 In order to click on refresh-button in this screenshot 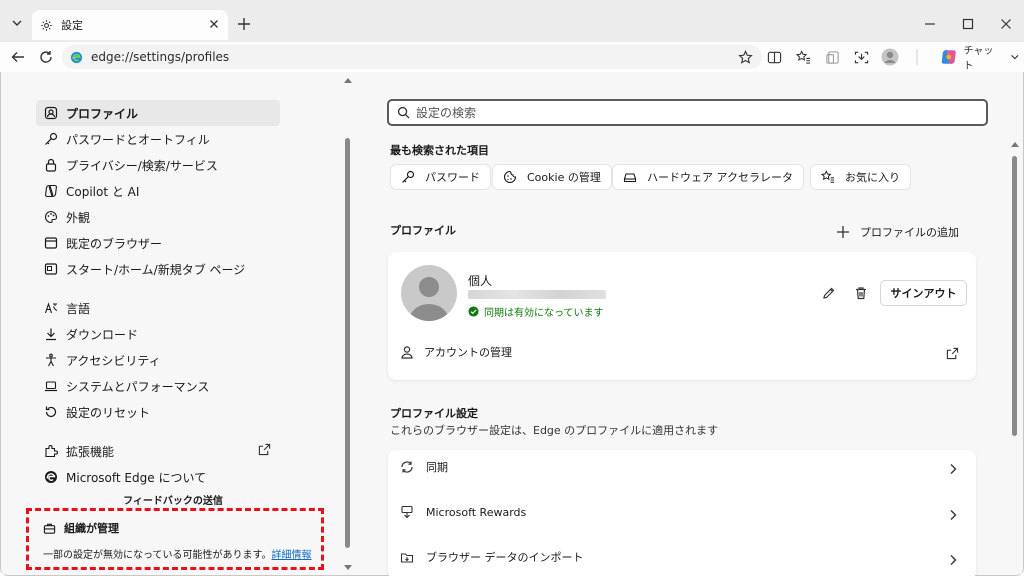, I will do `click(46, 57)`.